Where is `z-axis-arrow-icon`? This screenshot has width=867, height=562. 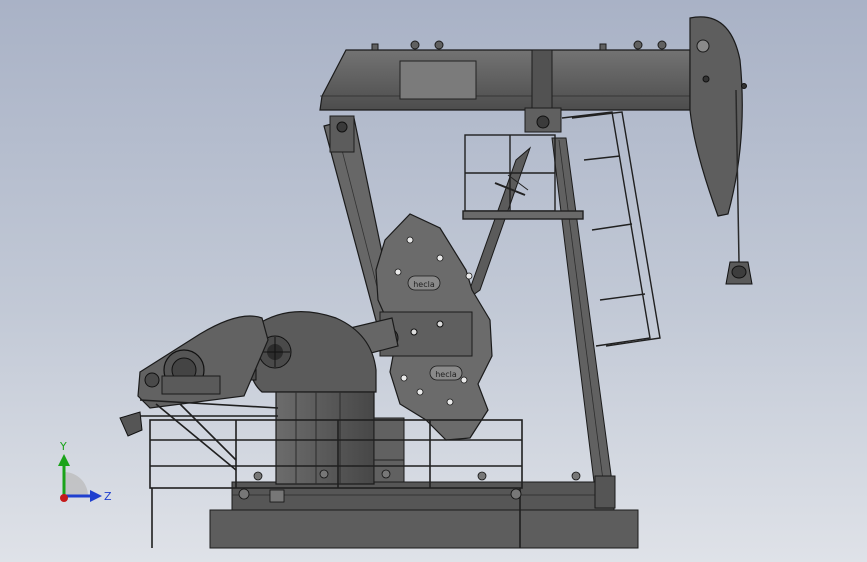 z-axis-arrow-icon is located at coordinates (96, 496).